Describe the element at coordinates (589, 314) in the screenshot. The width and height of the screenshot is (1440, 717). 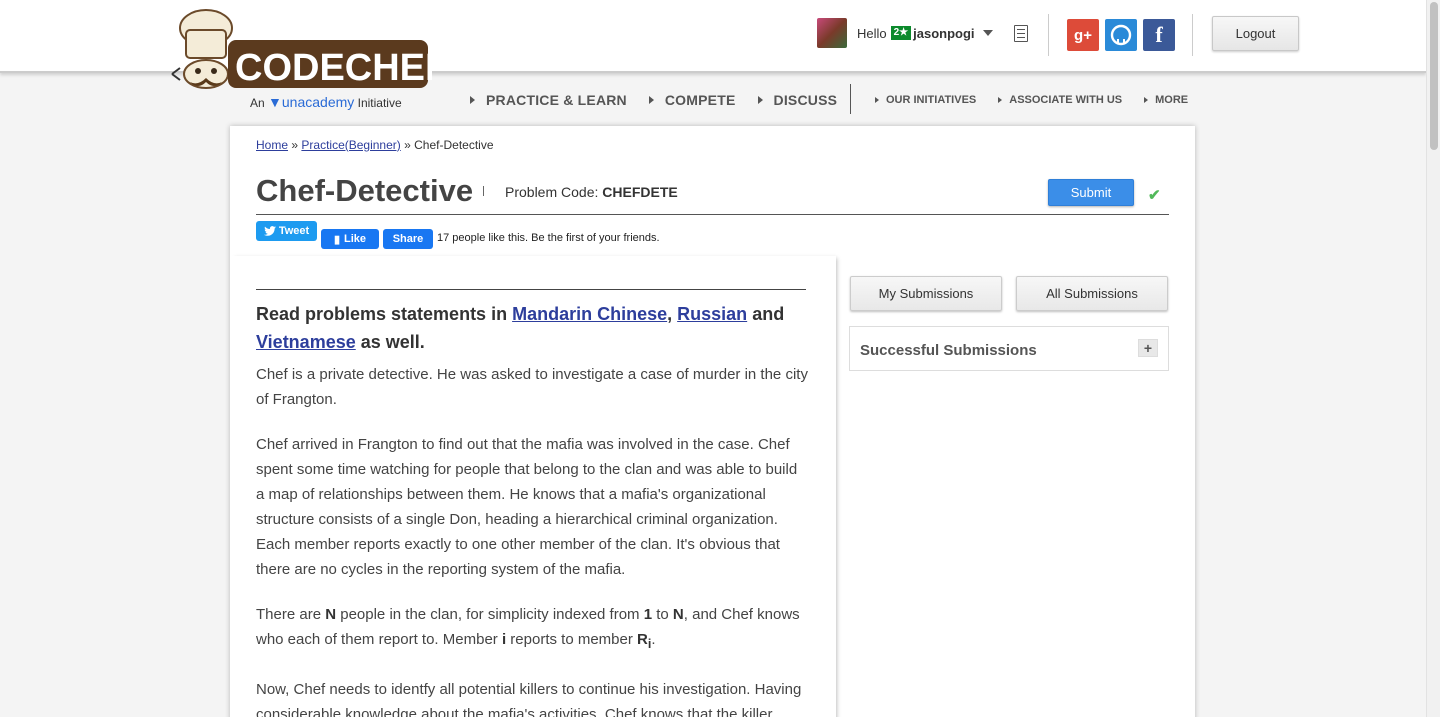
I see `link-mandarin: Mandarin Chinese` at that location.